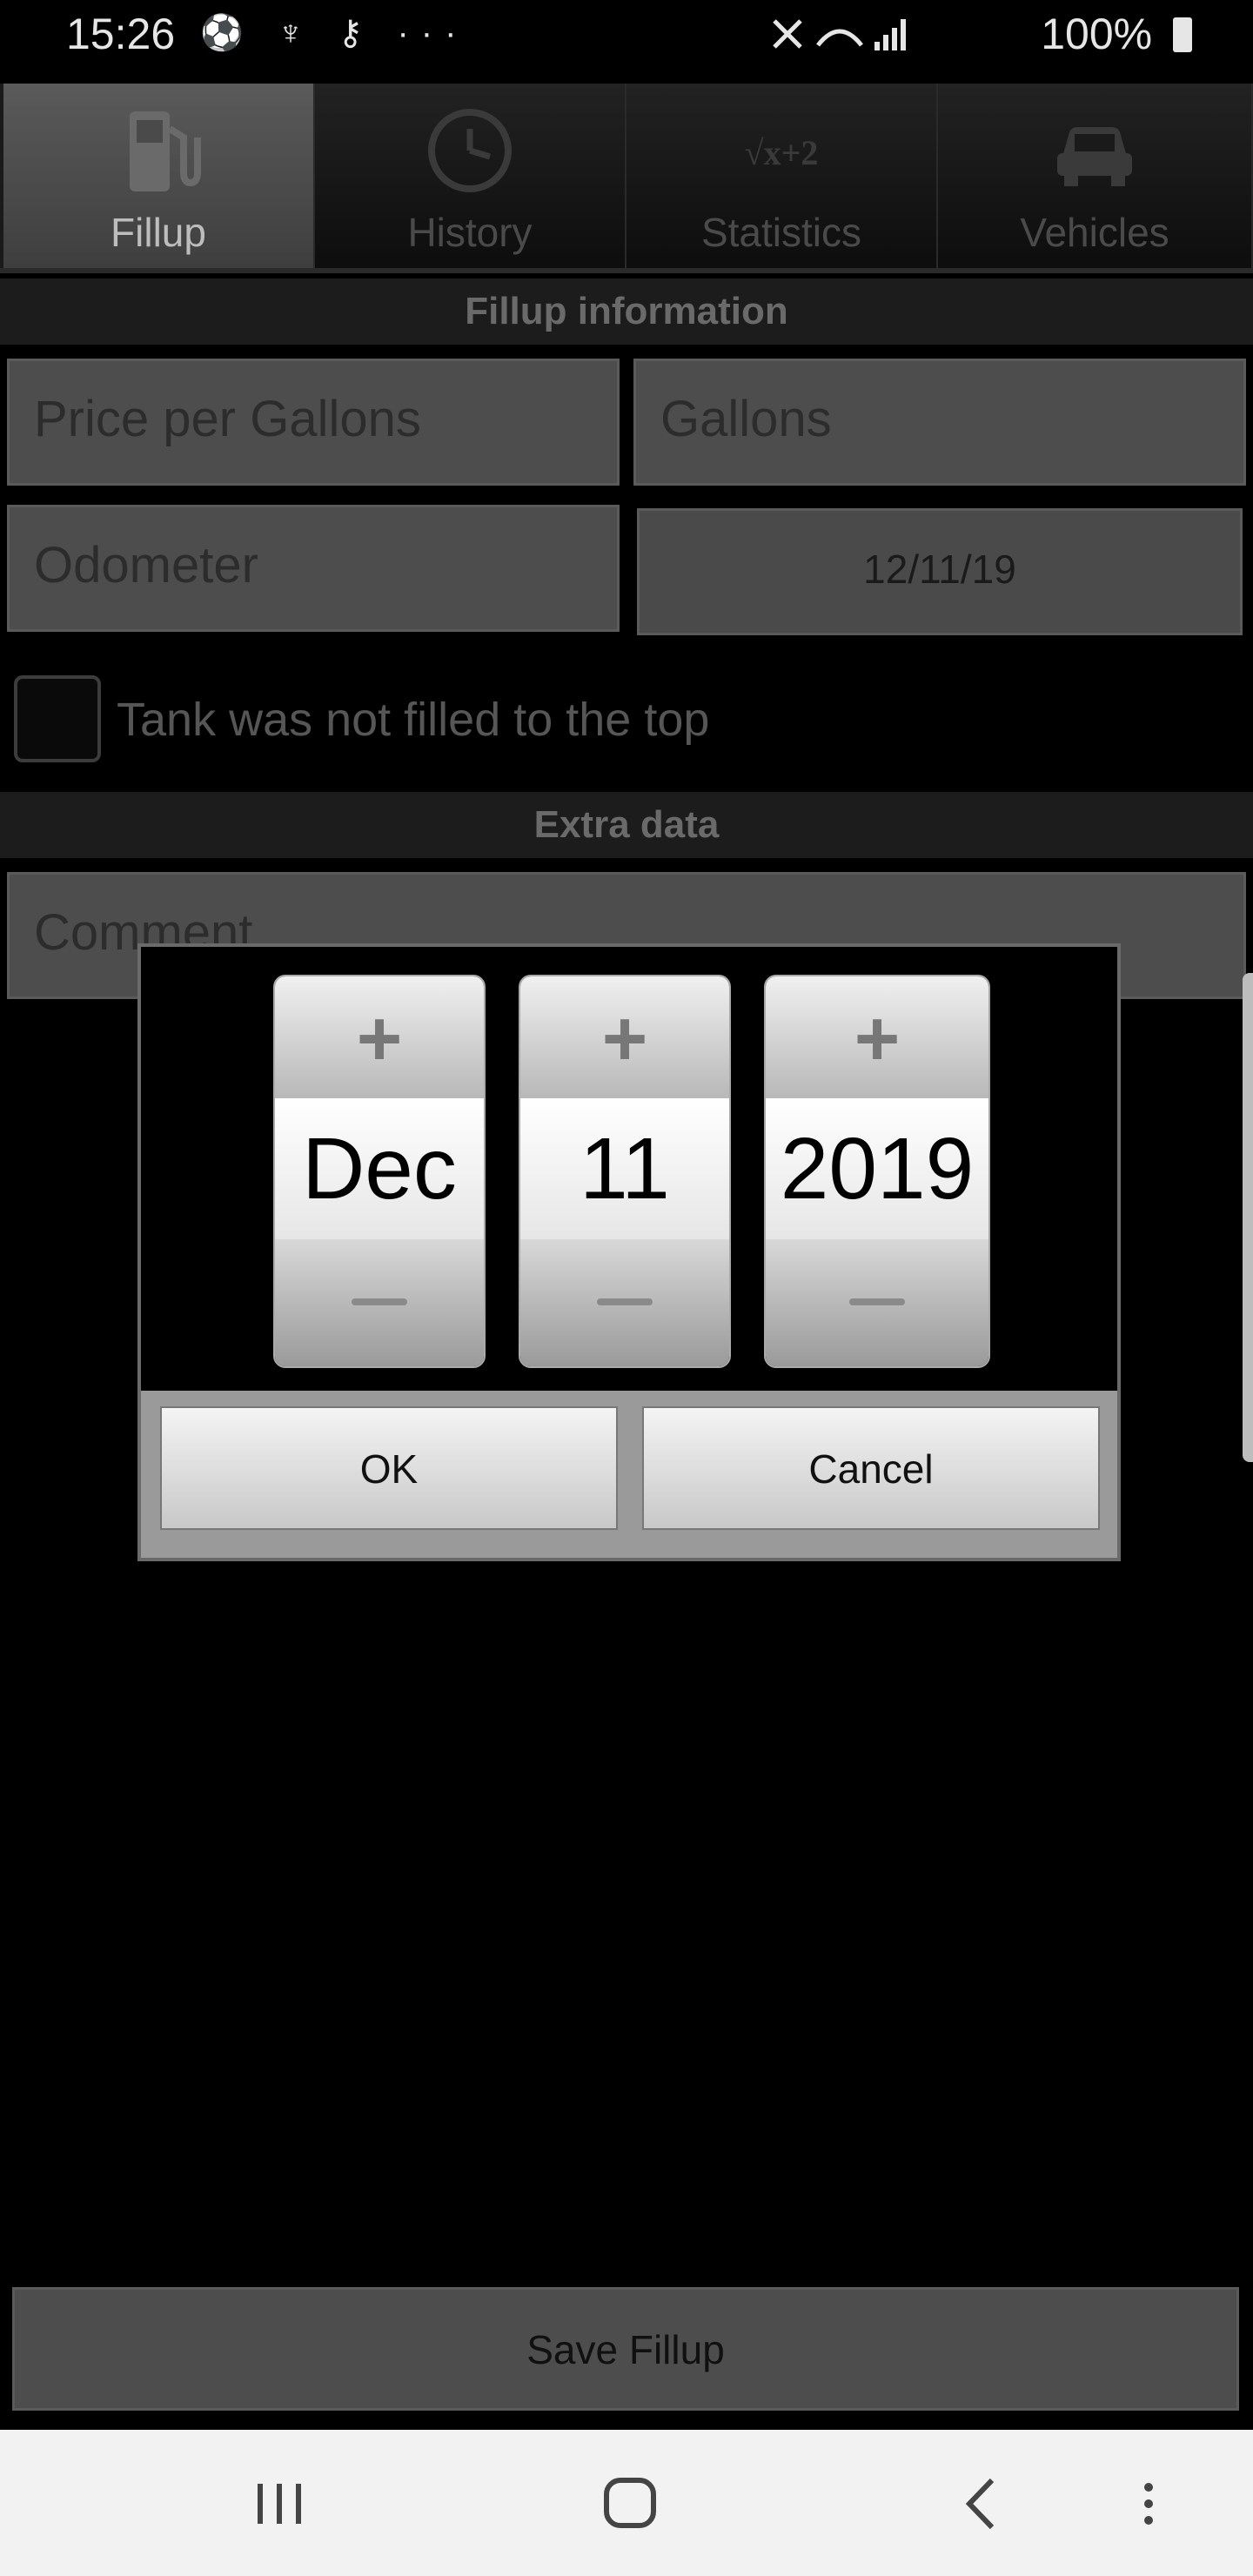  Describe the element at coordinates (877, 1168) in the screenshot. I see `year-value: 2019` at that location.